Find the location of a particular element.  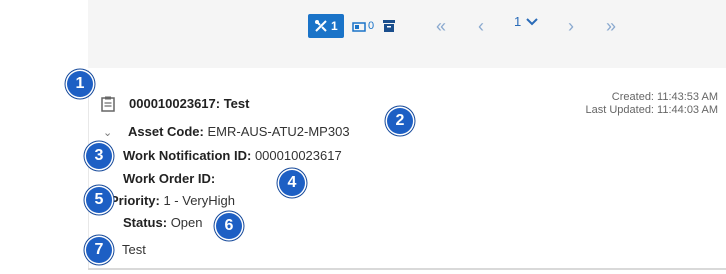

status-label: Status: is located at coordinates (145, 222).